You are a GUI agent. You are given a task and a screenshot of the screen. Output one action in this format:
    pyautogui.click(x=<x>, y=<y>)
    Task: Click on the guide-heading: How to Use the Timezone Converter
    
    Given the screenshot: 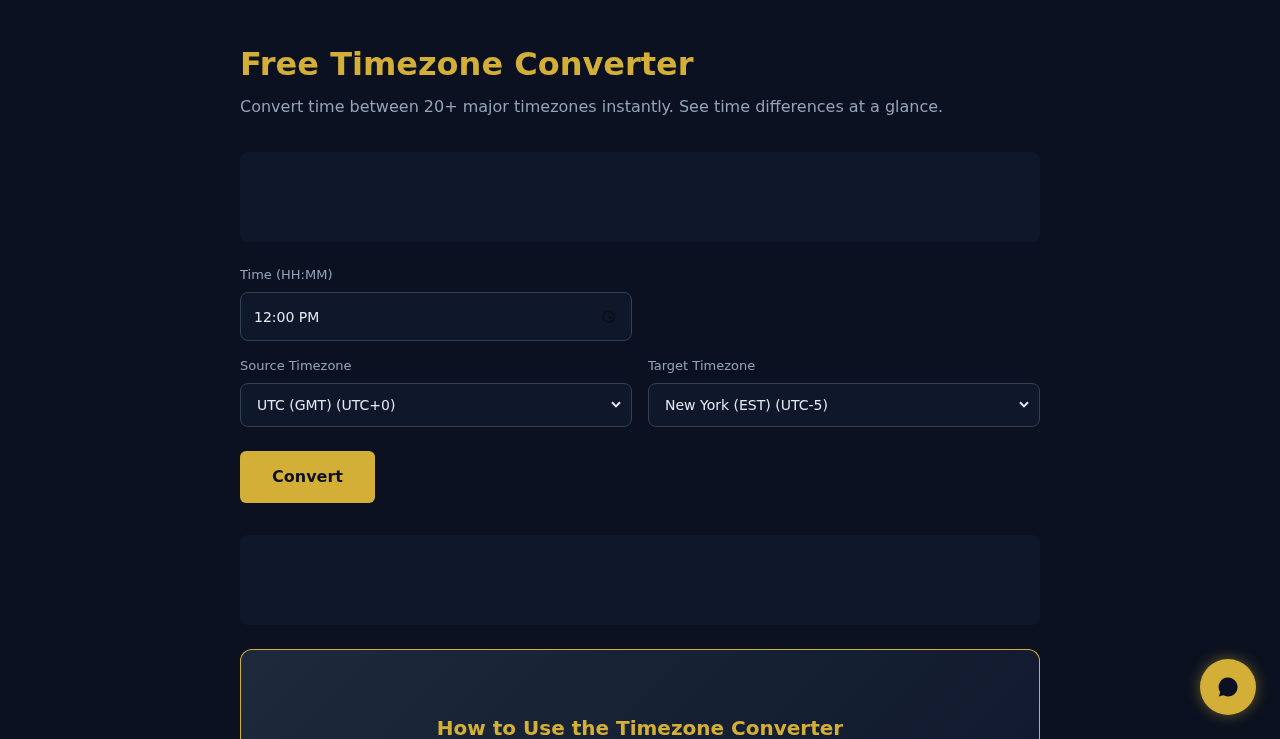 What is the action you would take?
    pyautogui.click(x=640, y=728)
    